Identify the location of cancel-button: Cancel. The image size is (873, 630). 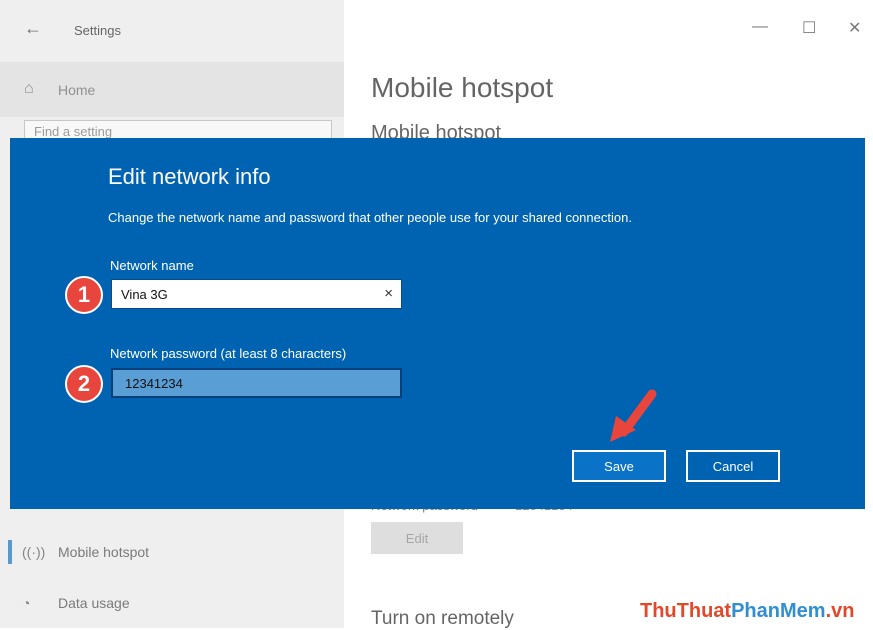
(733, 466).